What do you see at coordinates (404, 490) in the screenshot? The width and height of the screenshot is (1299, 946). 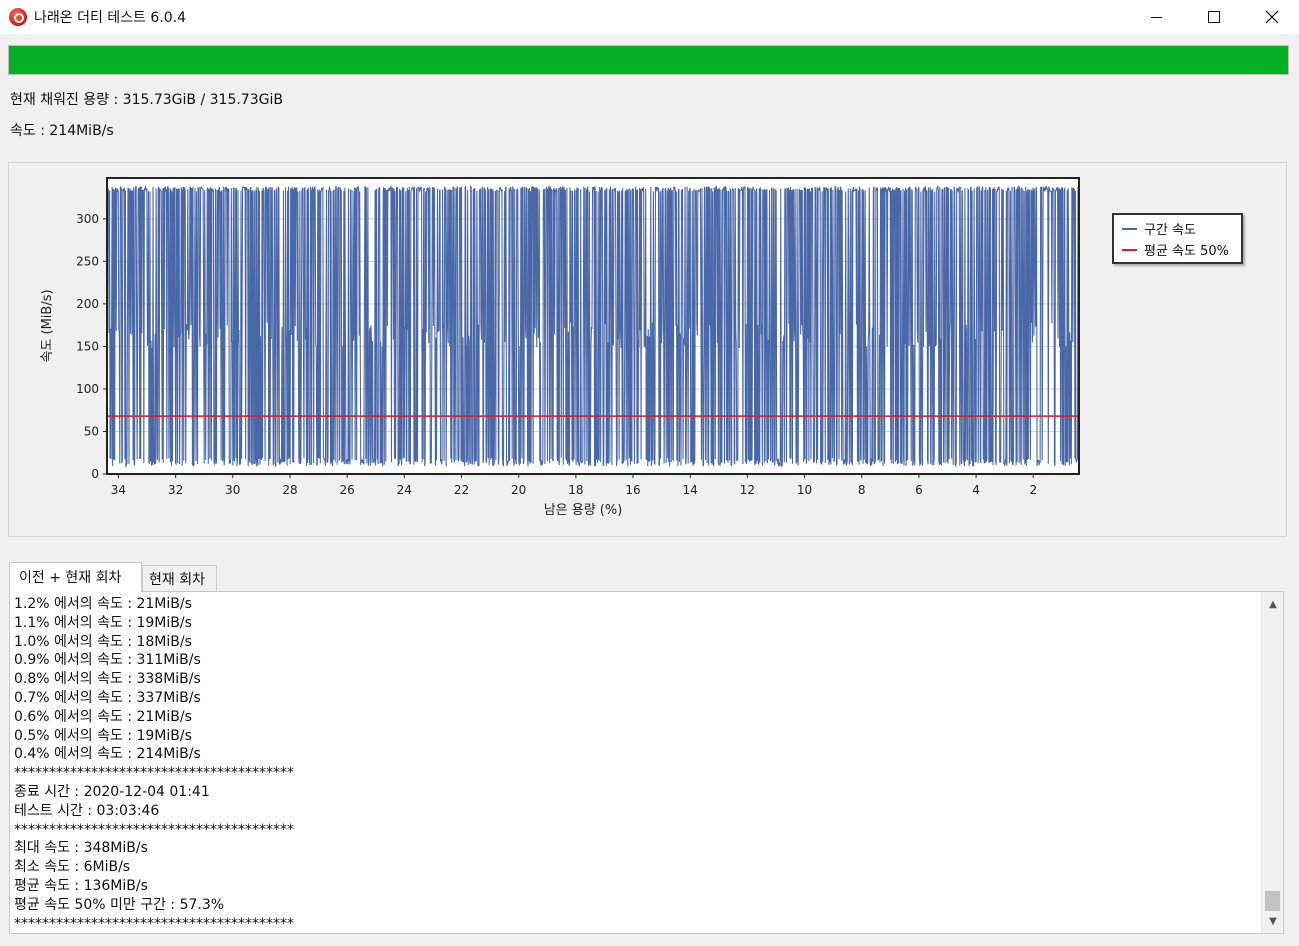 I see `x-tick-label: 24` at bounding box center [404, 490].